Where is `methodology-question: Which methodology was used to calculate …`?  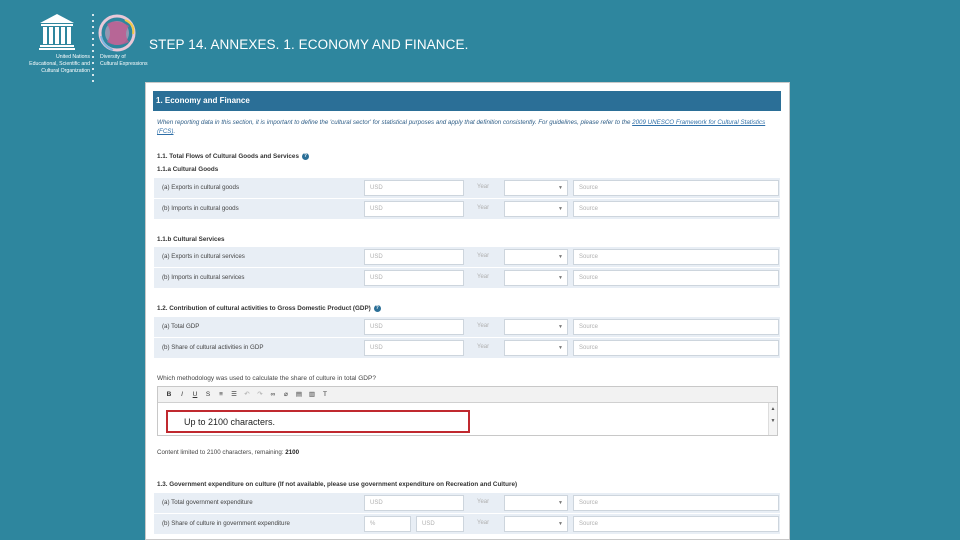
methodology-question: Which methodology was used to calculate … is located at coordinates (266, 378).